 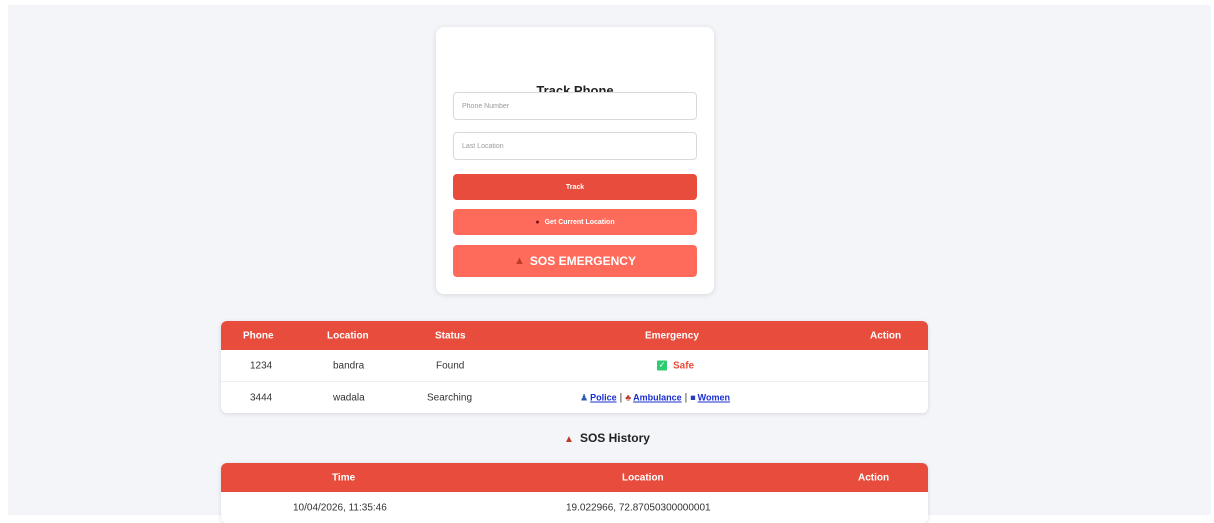 What do you see at coordinates (575, 106) in the screenshot?
I see `phone-number-input` at bounding box center [575, 106].